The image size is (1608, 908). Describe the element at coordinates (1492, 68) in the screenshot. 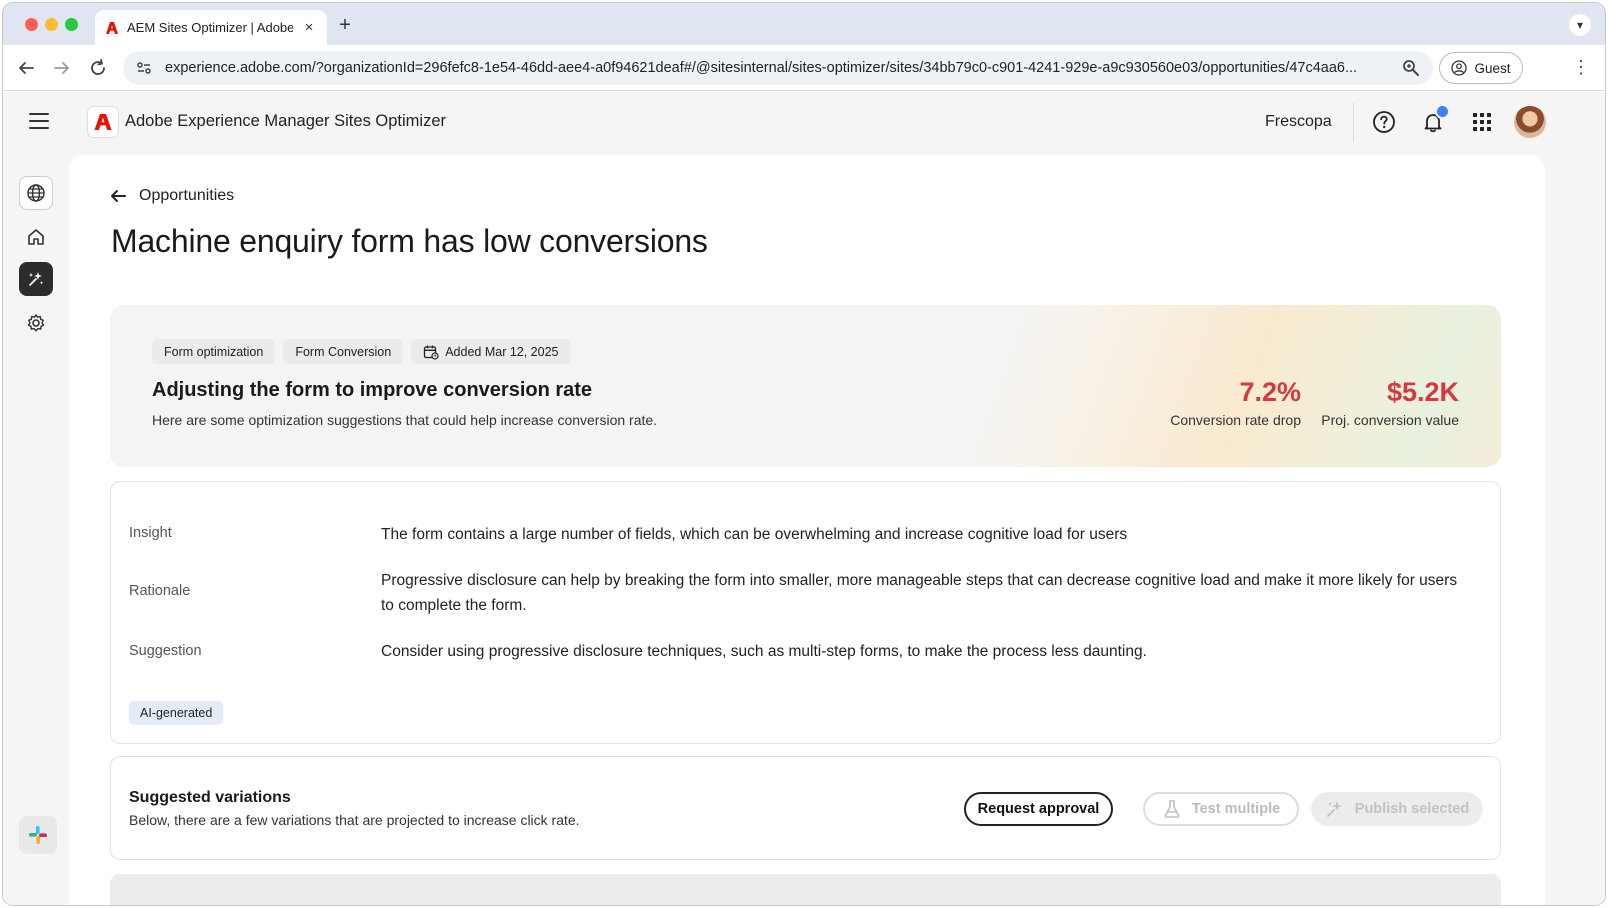

I see `profile-label: Guest` at that location.